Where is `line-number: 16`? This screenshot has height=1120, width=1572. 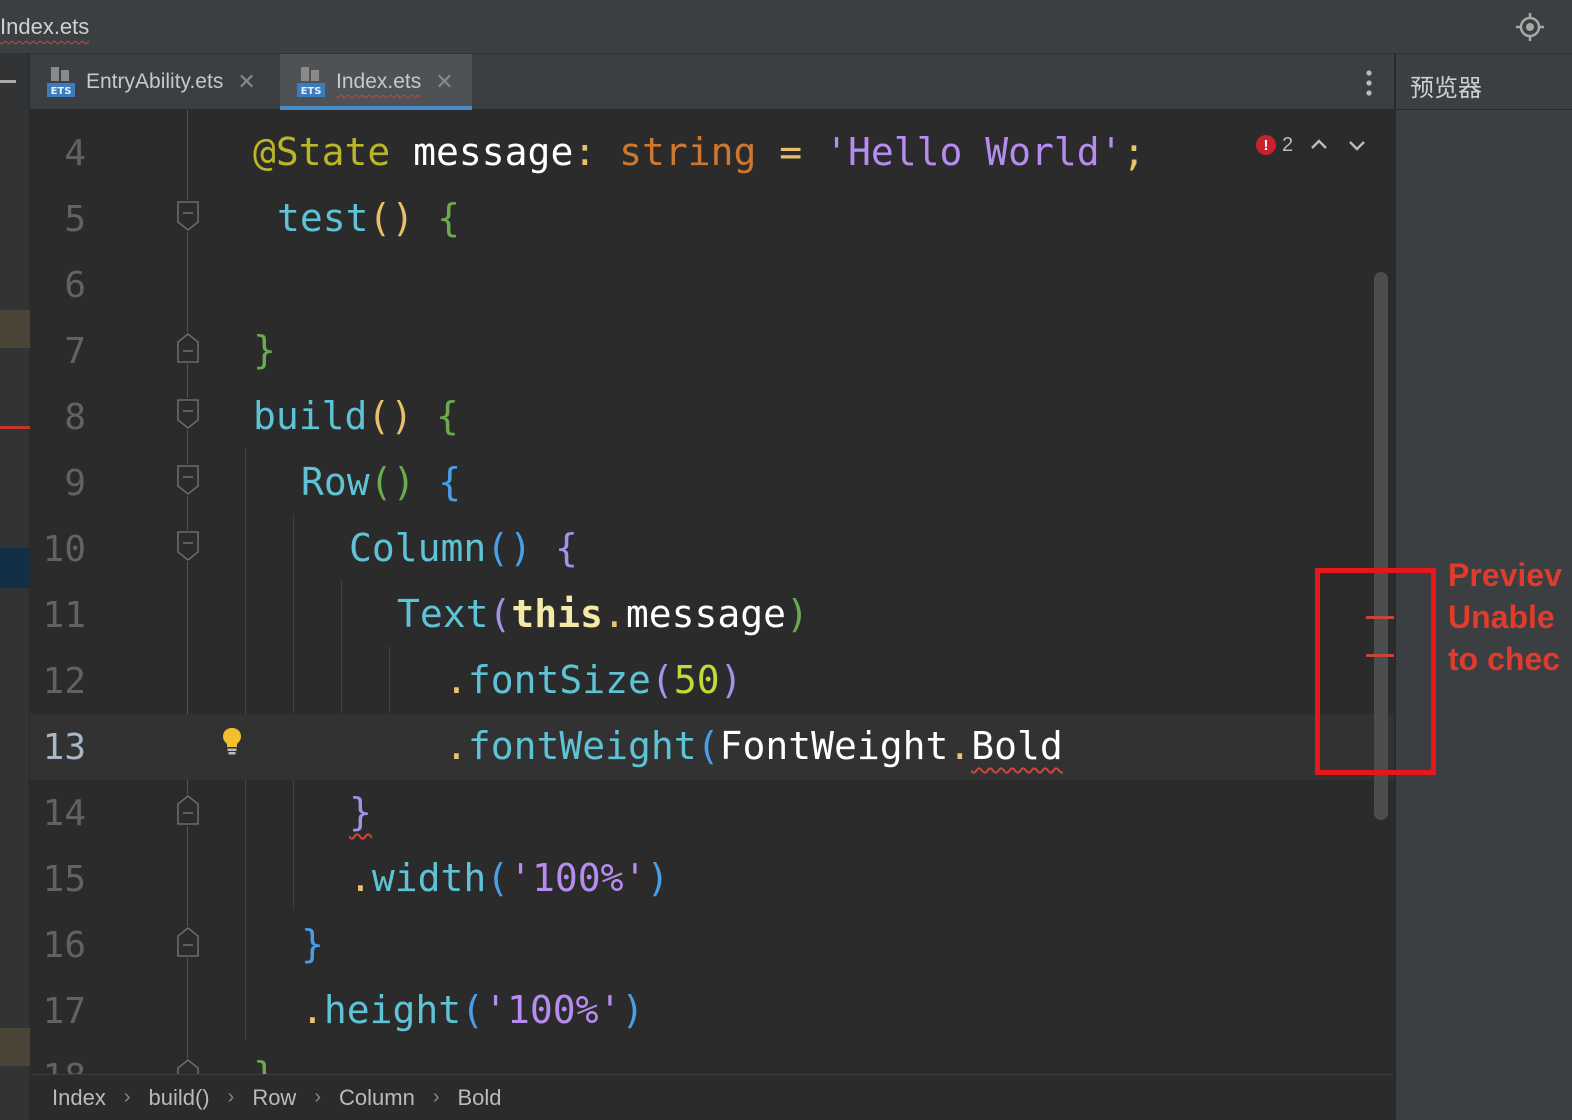
line-number: 16 is located at coordinates (64, 945).